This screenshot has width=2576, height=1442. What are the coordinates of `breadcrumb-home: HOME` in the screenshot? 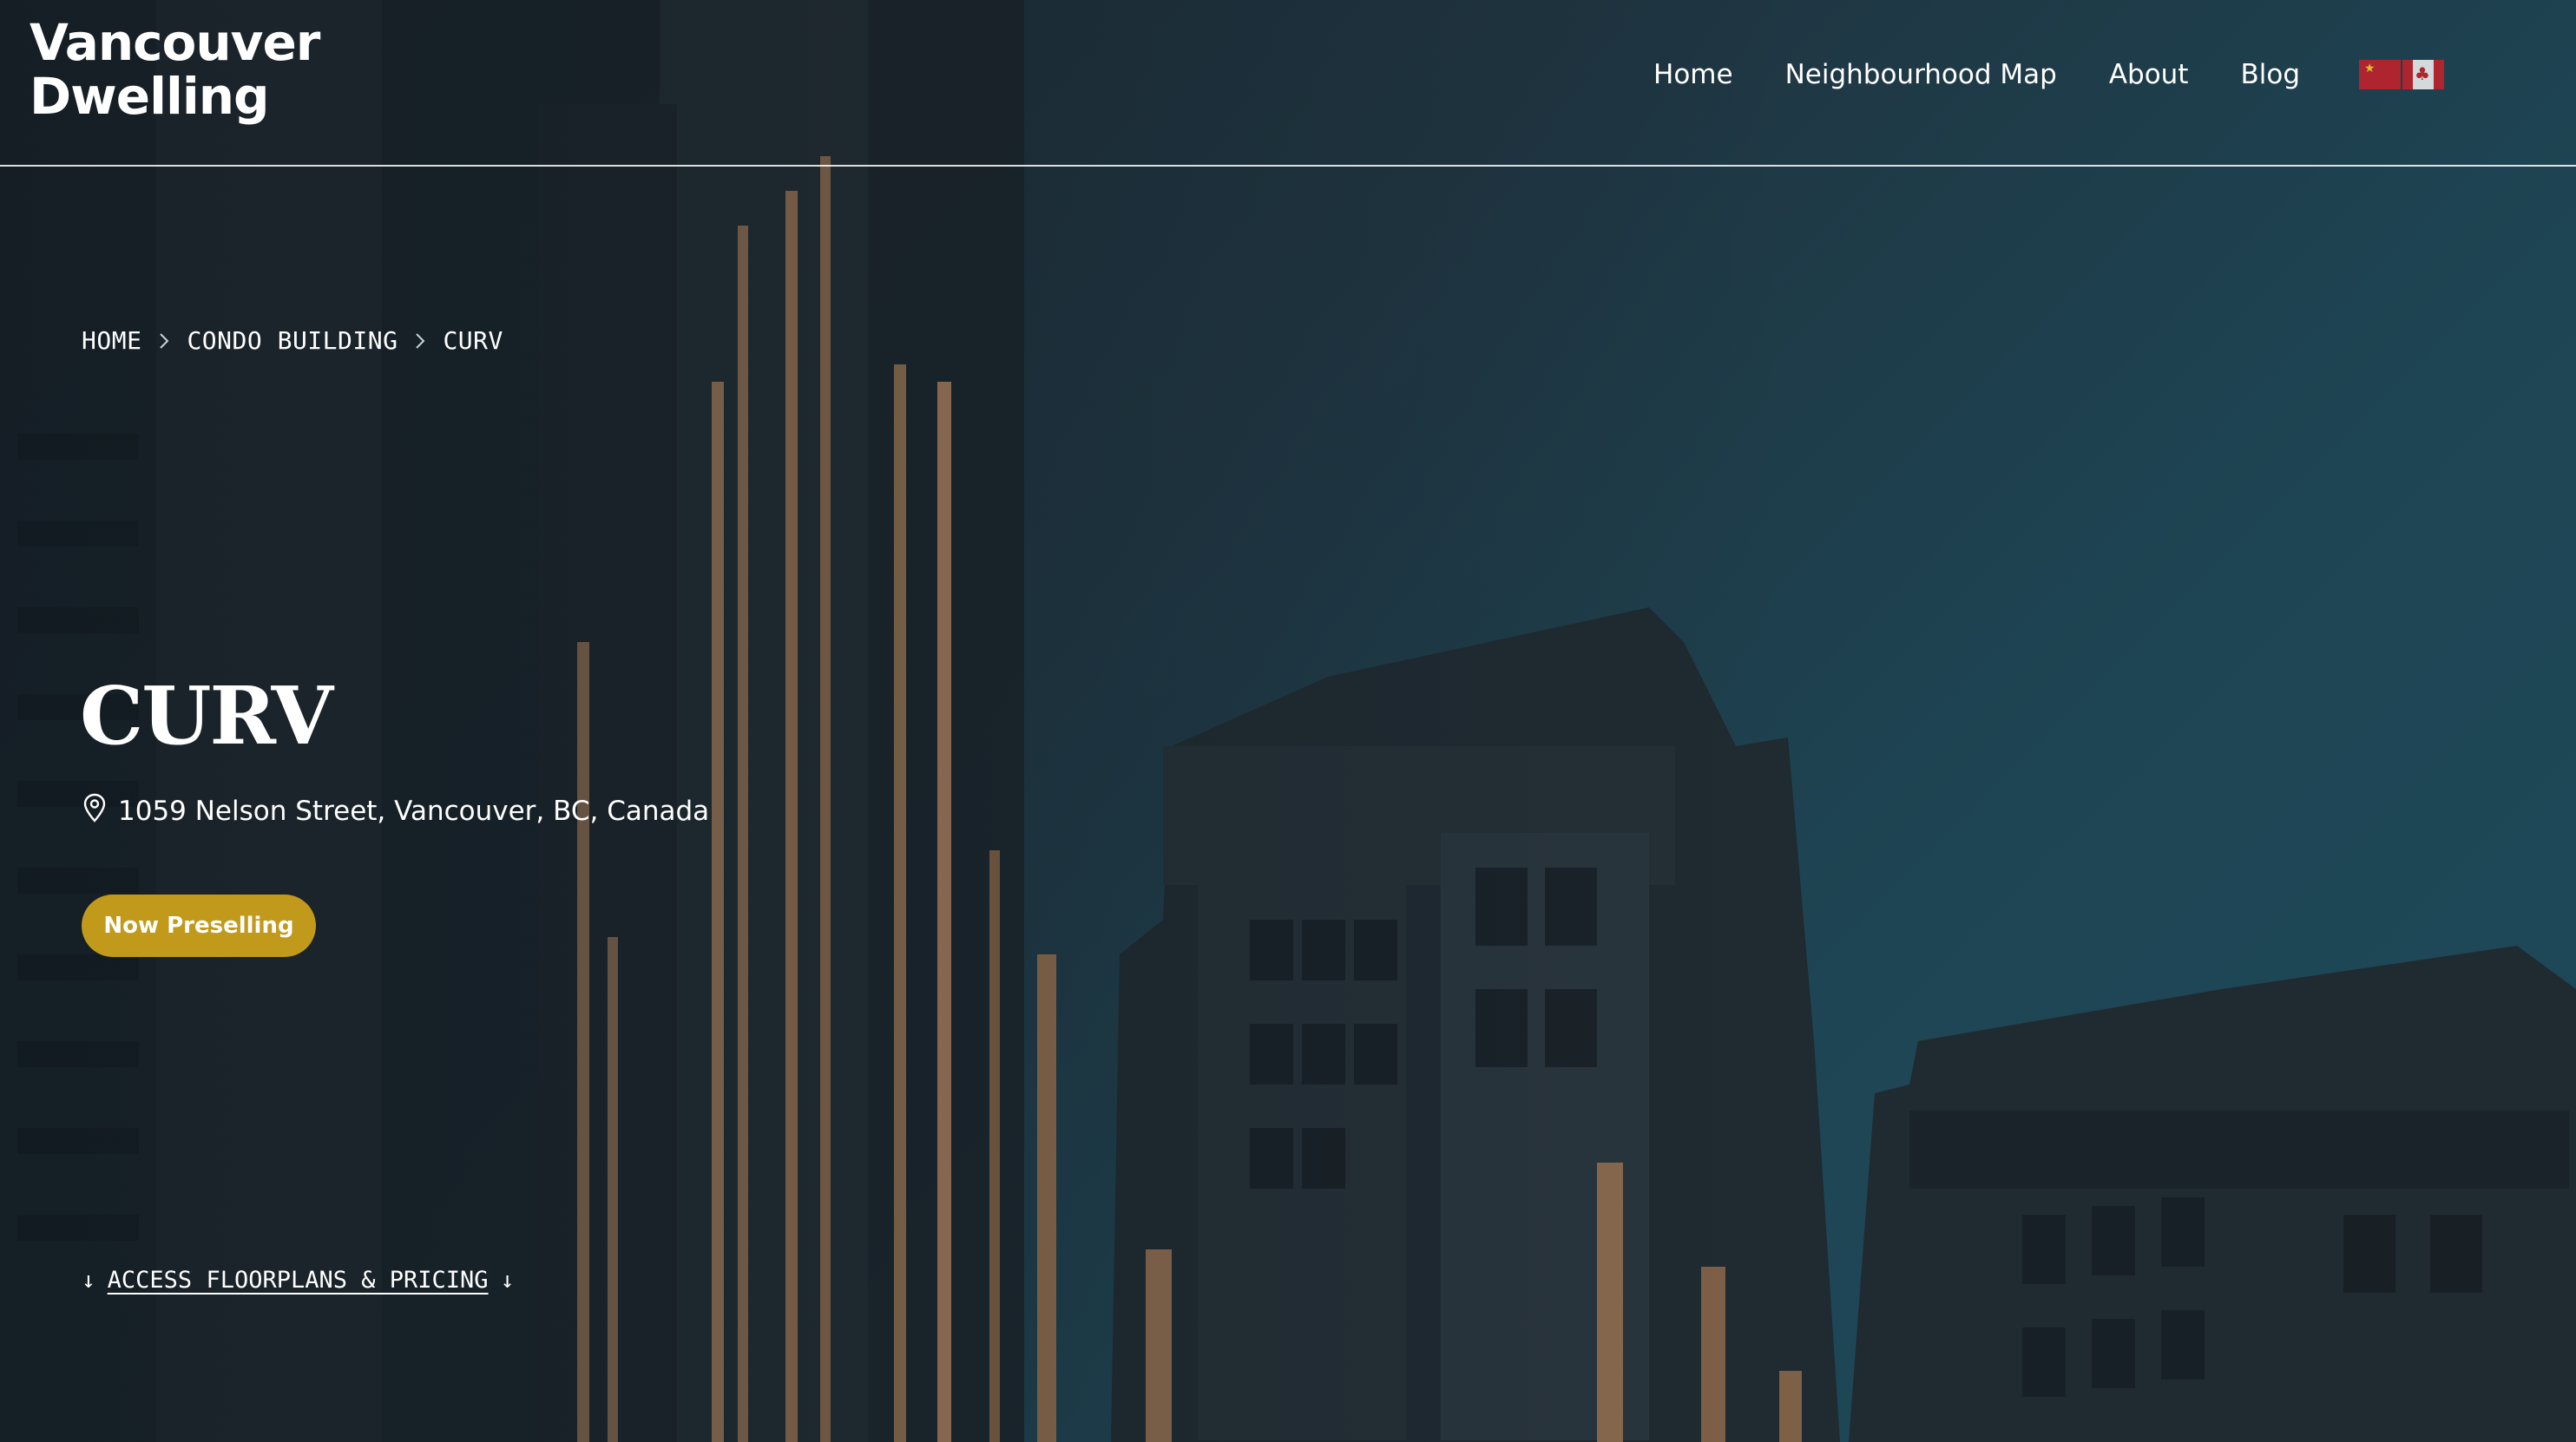 It's located at (111, 340).